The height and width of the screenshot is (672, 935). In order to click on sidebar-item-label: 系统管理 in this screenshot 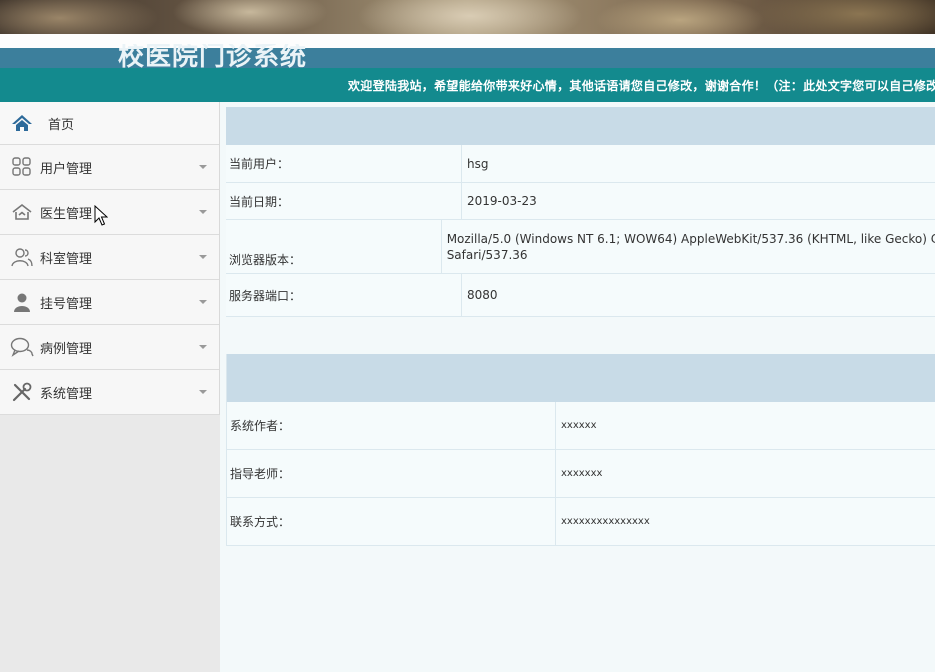, I will do `click(66, 394)`.